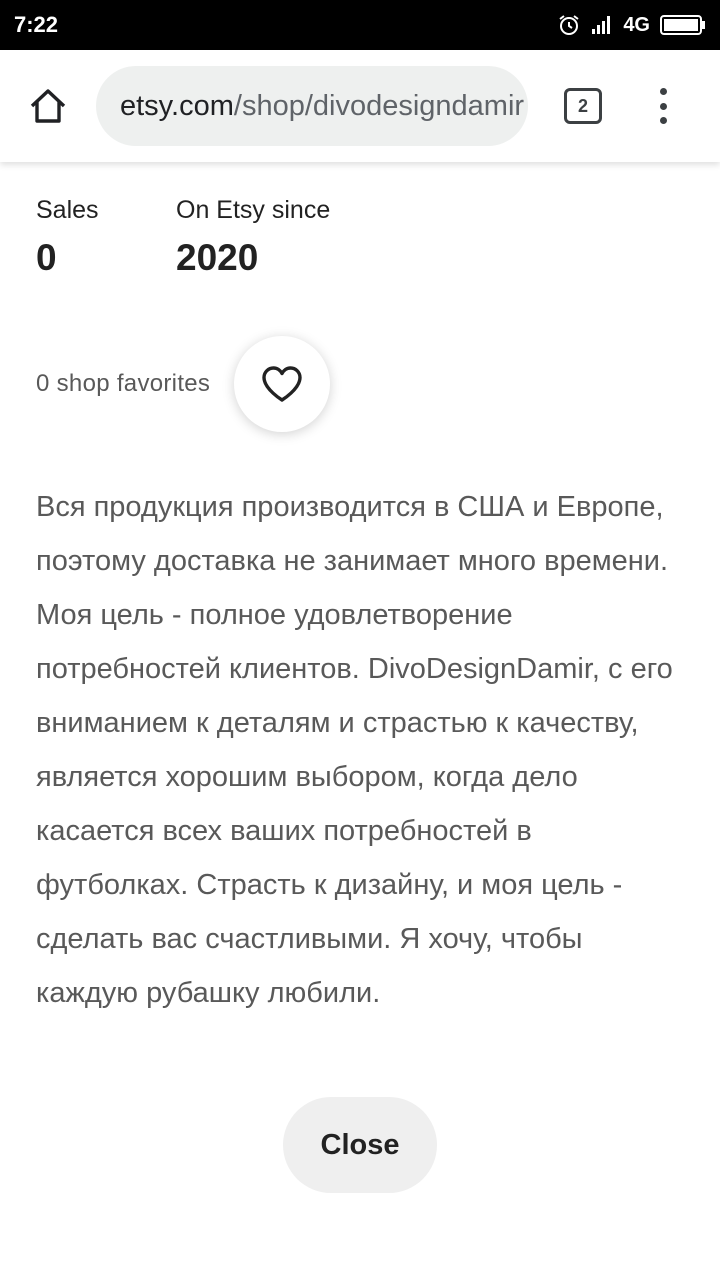  What do you see at coordinates (583, 106) in the screenshot?
I see `tab-switcher-button: 2` at bounding box center [583, 106].